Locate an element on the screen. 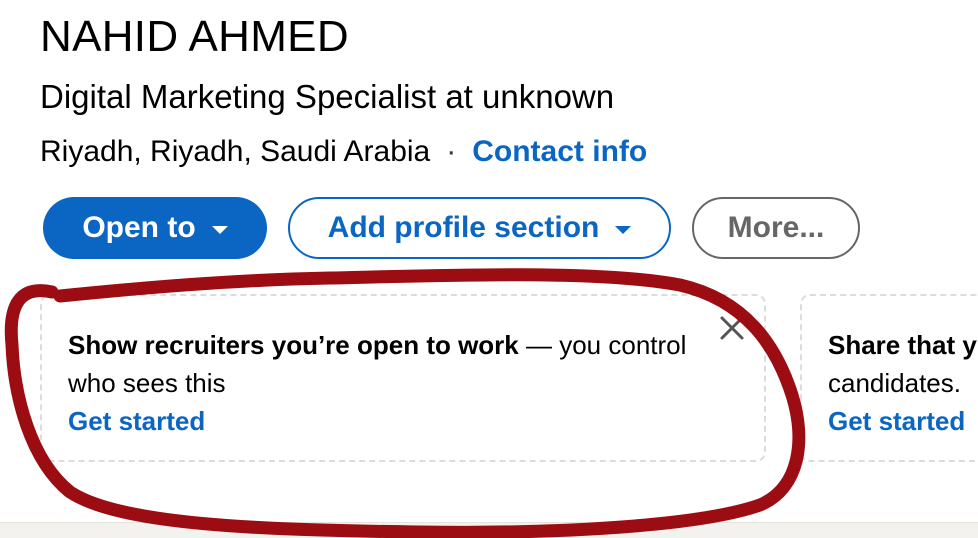  card-title-bold: Share that y is located at coordinates (902, 345).